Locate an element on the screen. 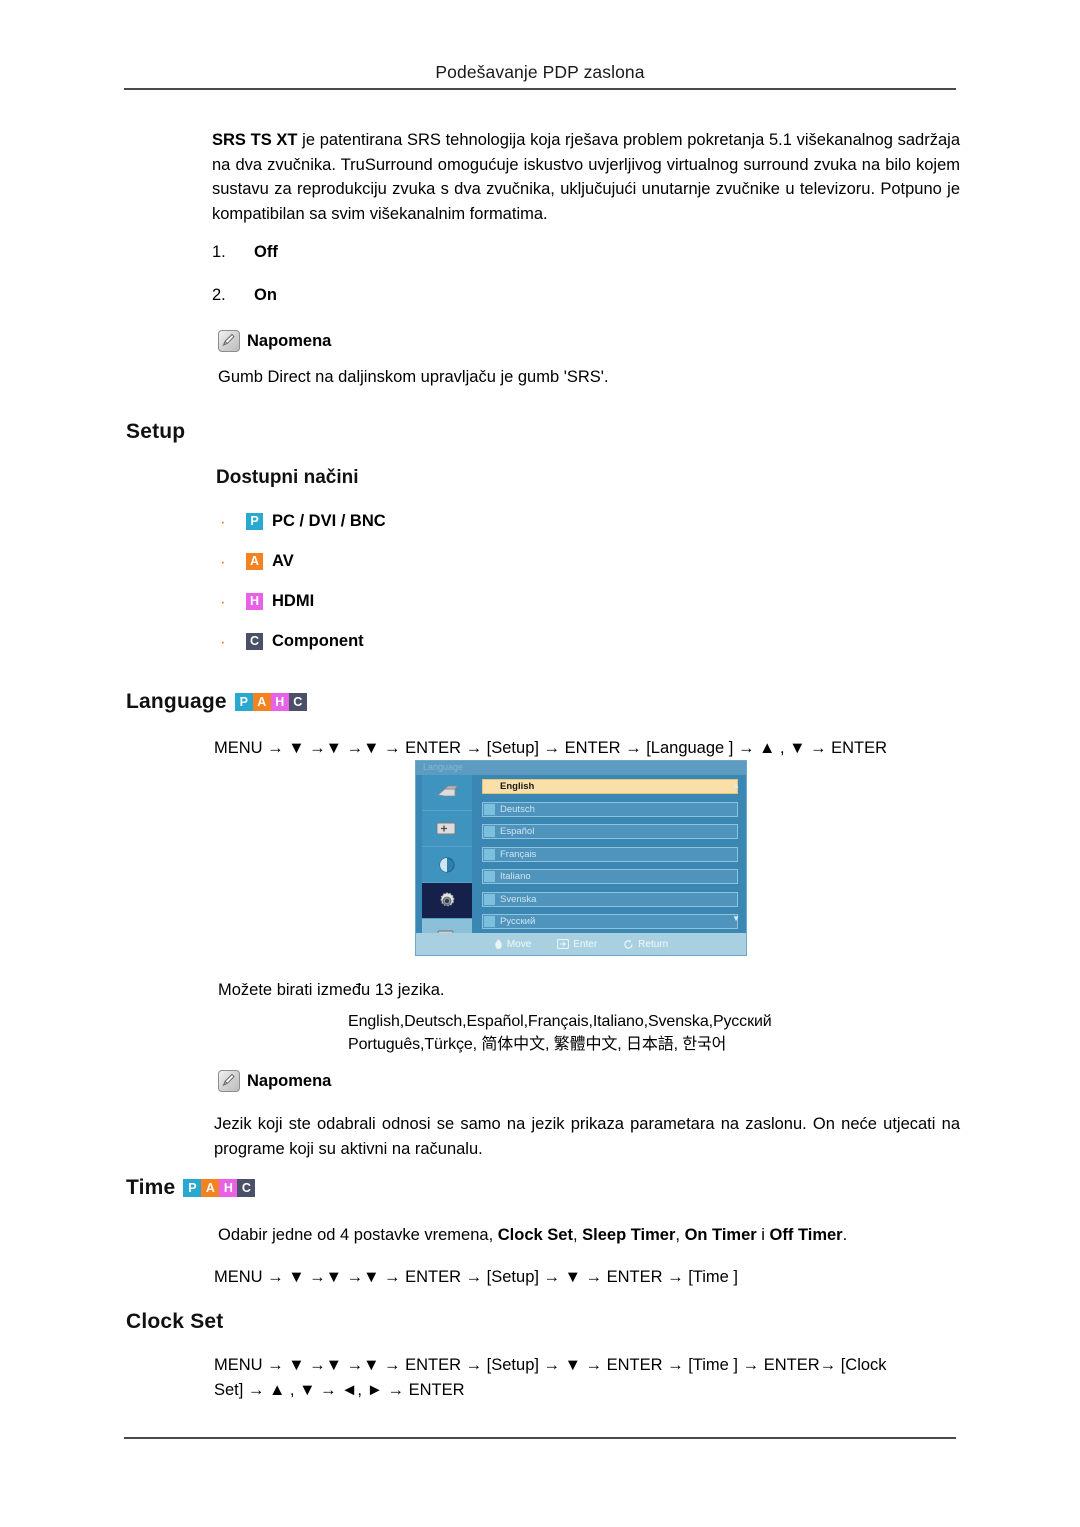 The width and height of the screenshot is (1080, 1527). osd-list-item-label: Deutsch is located at coordinates (517, 809).